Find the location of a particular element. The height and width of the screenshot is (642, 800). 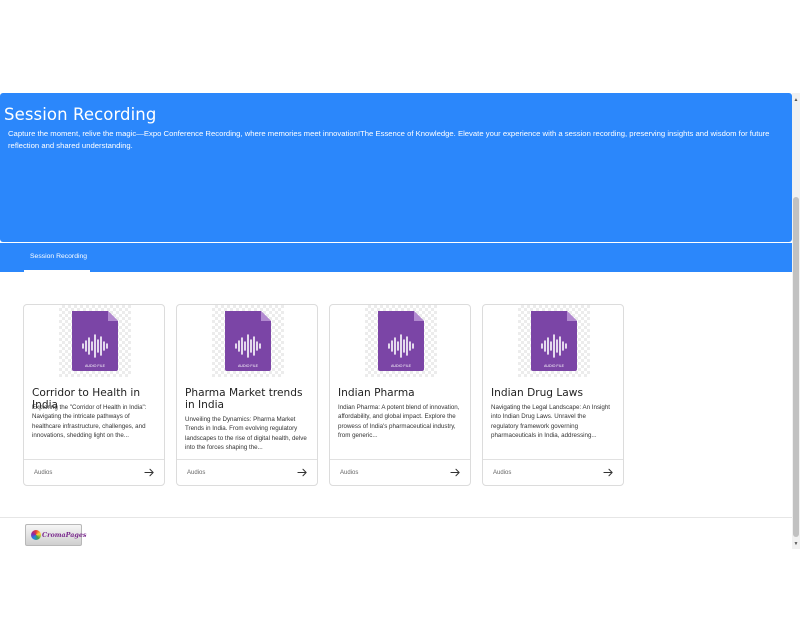

logo-text: CromaPages is located at coordinates (64, 535).